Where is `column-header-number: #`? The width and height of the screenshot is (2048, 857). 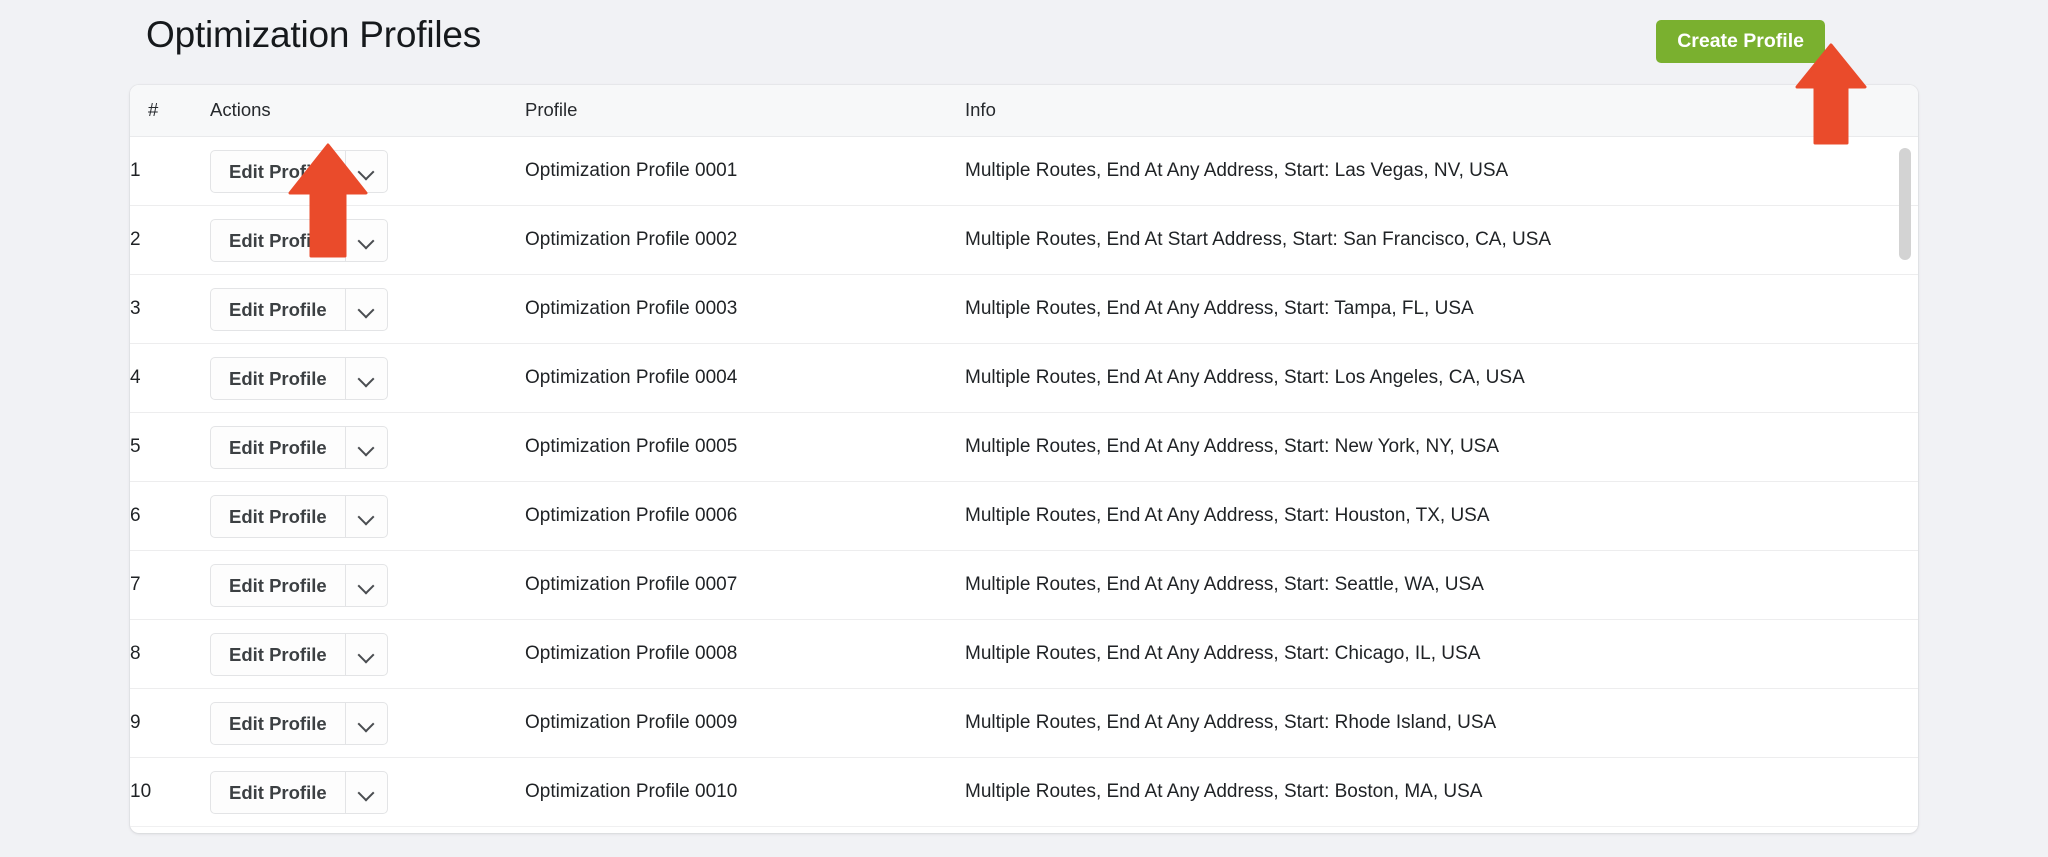
column-header-number: # is located at coordinates (170, 111).